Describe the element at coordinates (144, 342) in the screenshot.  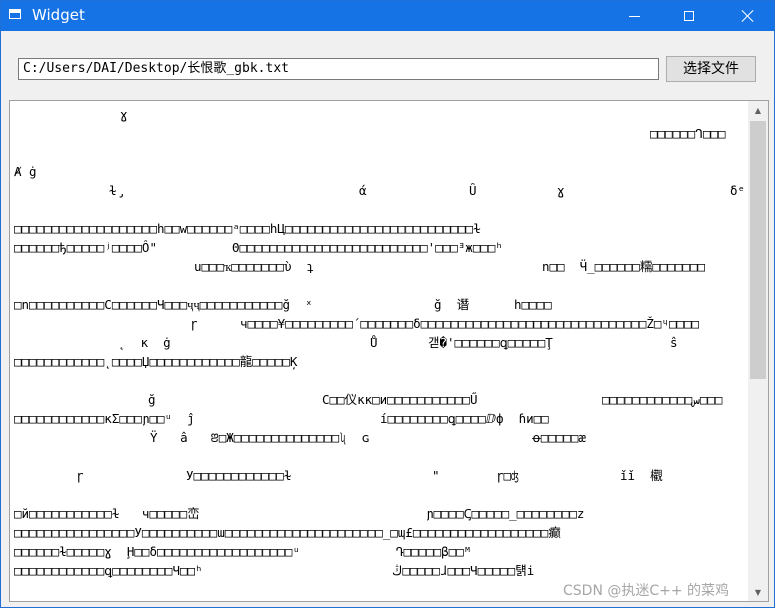
I see `text-segment: ˛ κ ġ` at that location.